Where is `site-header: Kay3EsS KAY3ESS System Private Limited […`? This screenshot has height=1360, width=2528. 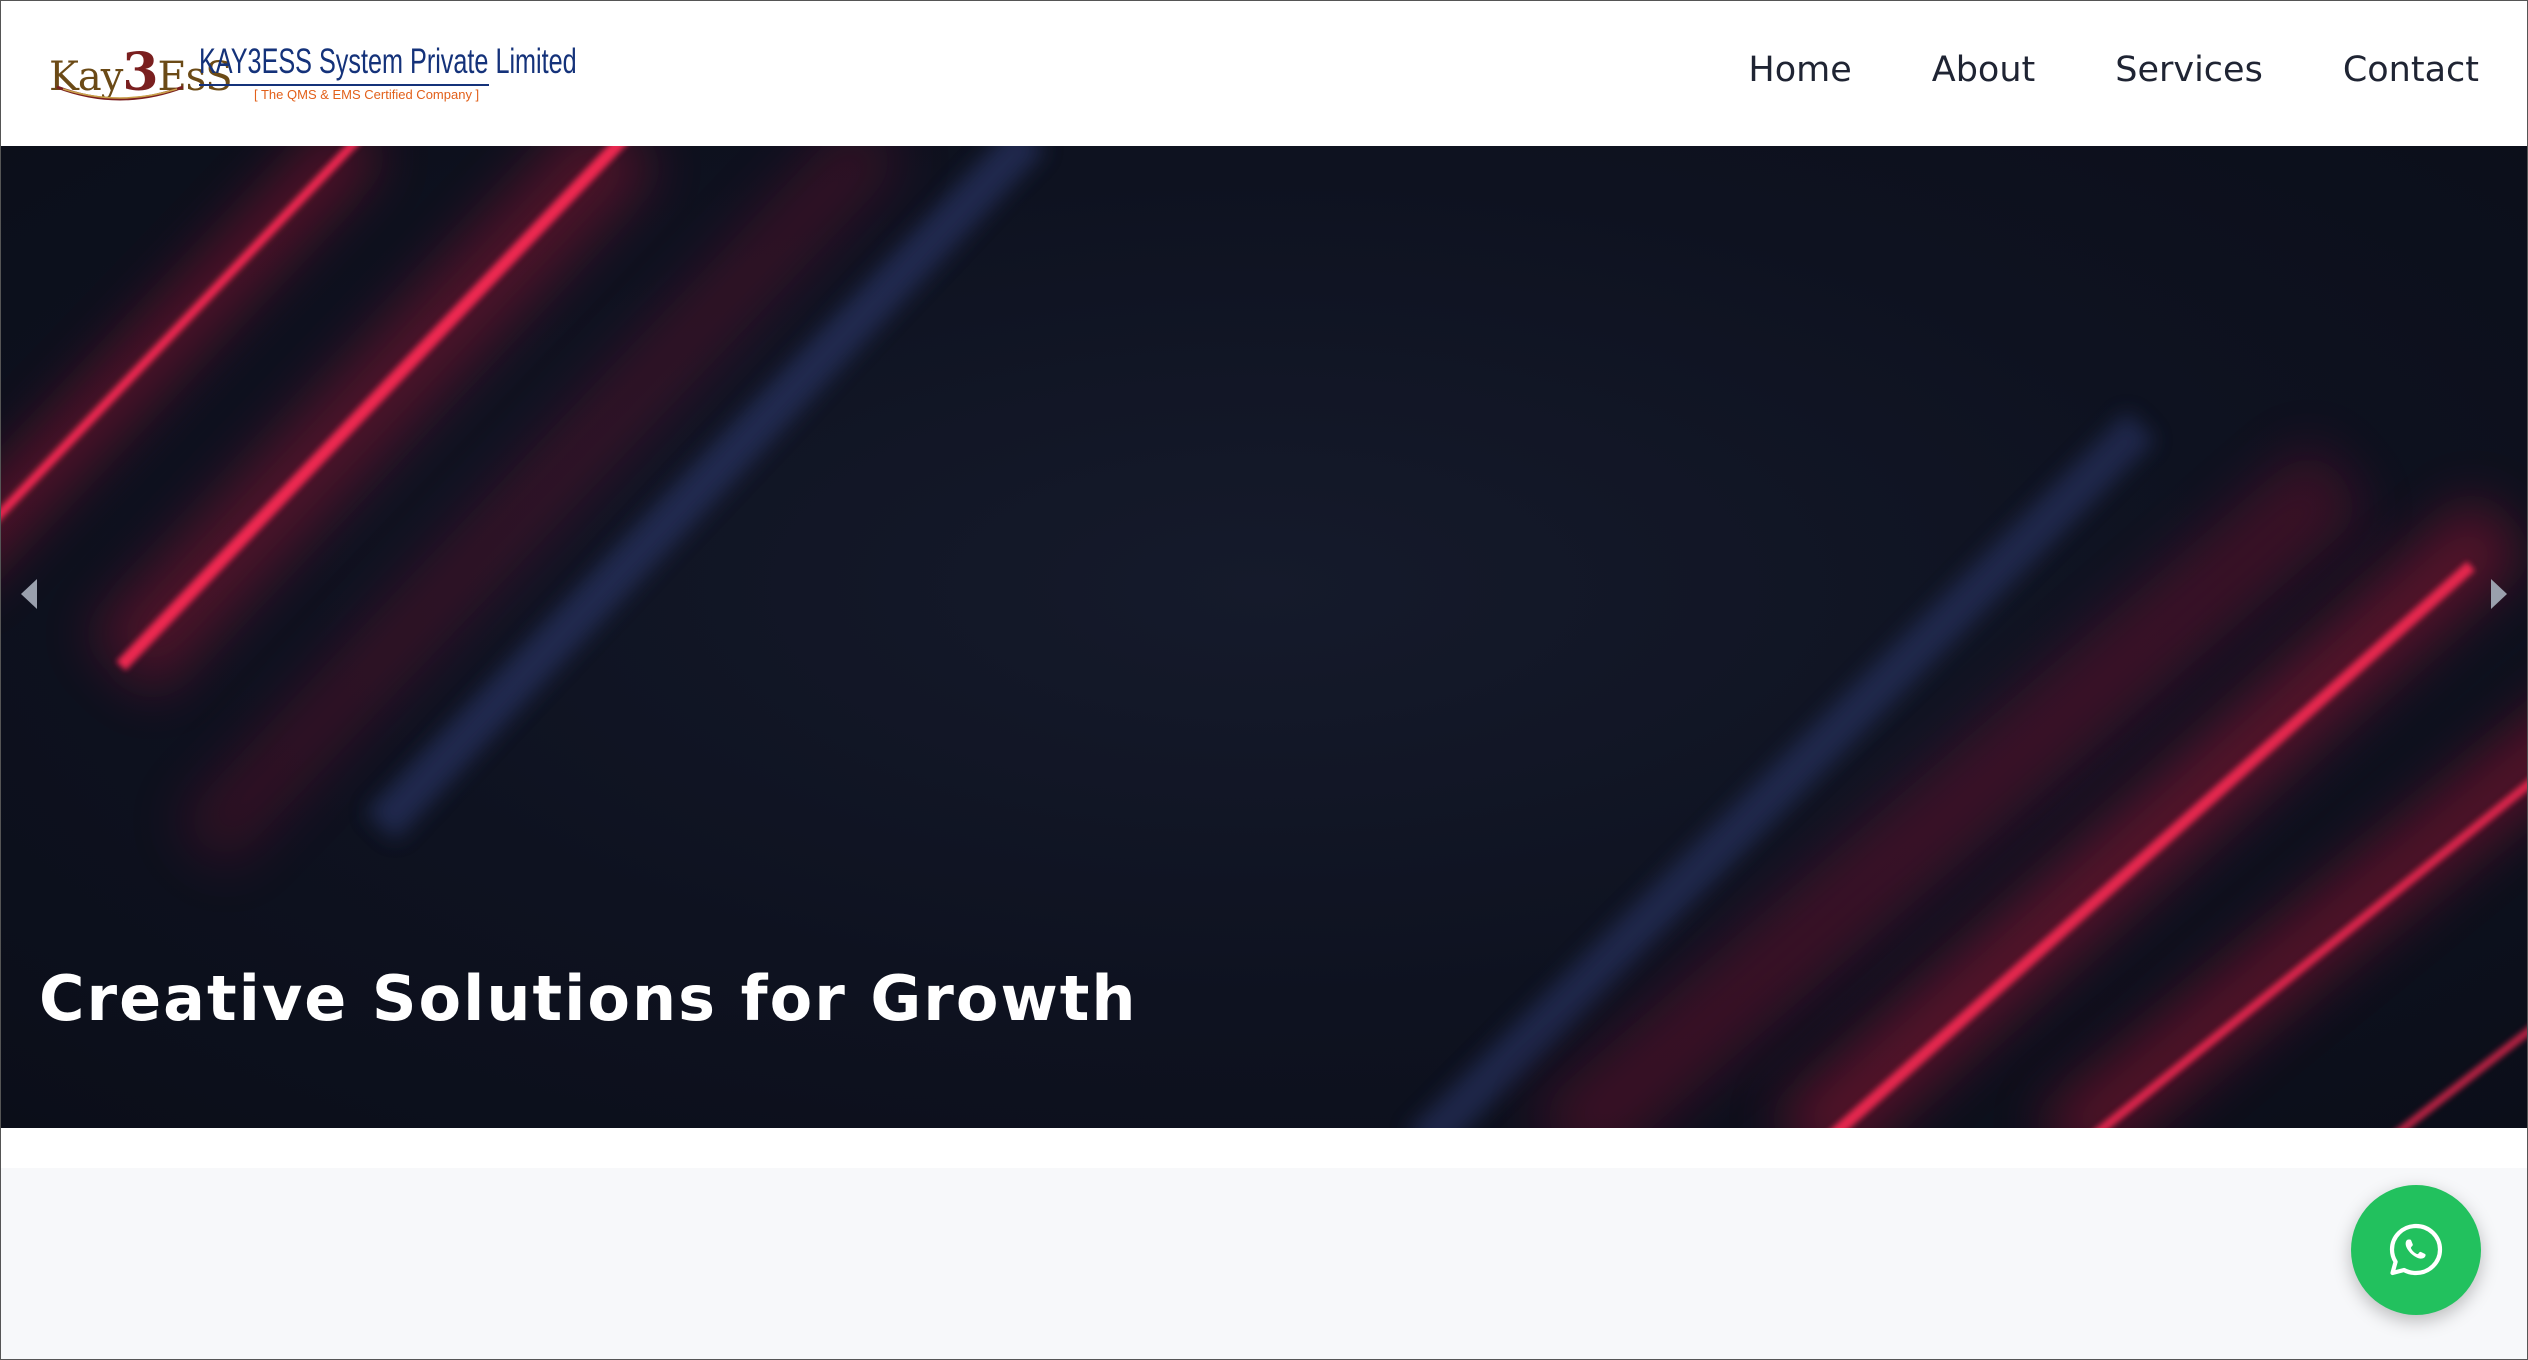
site-header: Kay3EsS KAY3ESS System Private Limited [… is located at coordinates (1264, 73).